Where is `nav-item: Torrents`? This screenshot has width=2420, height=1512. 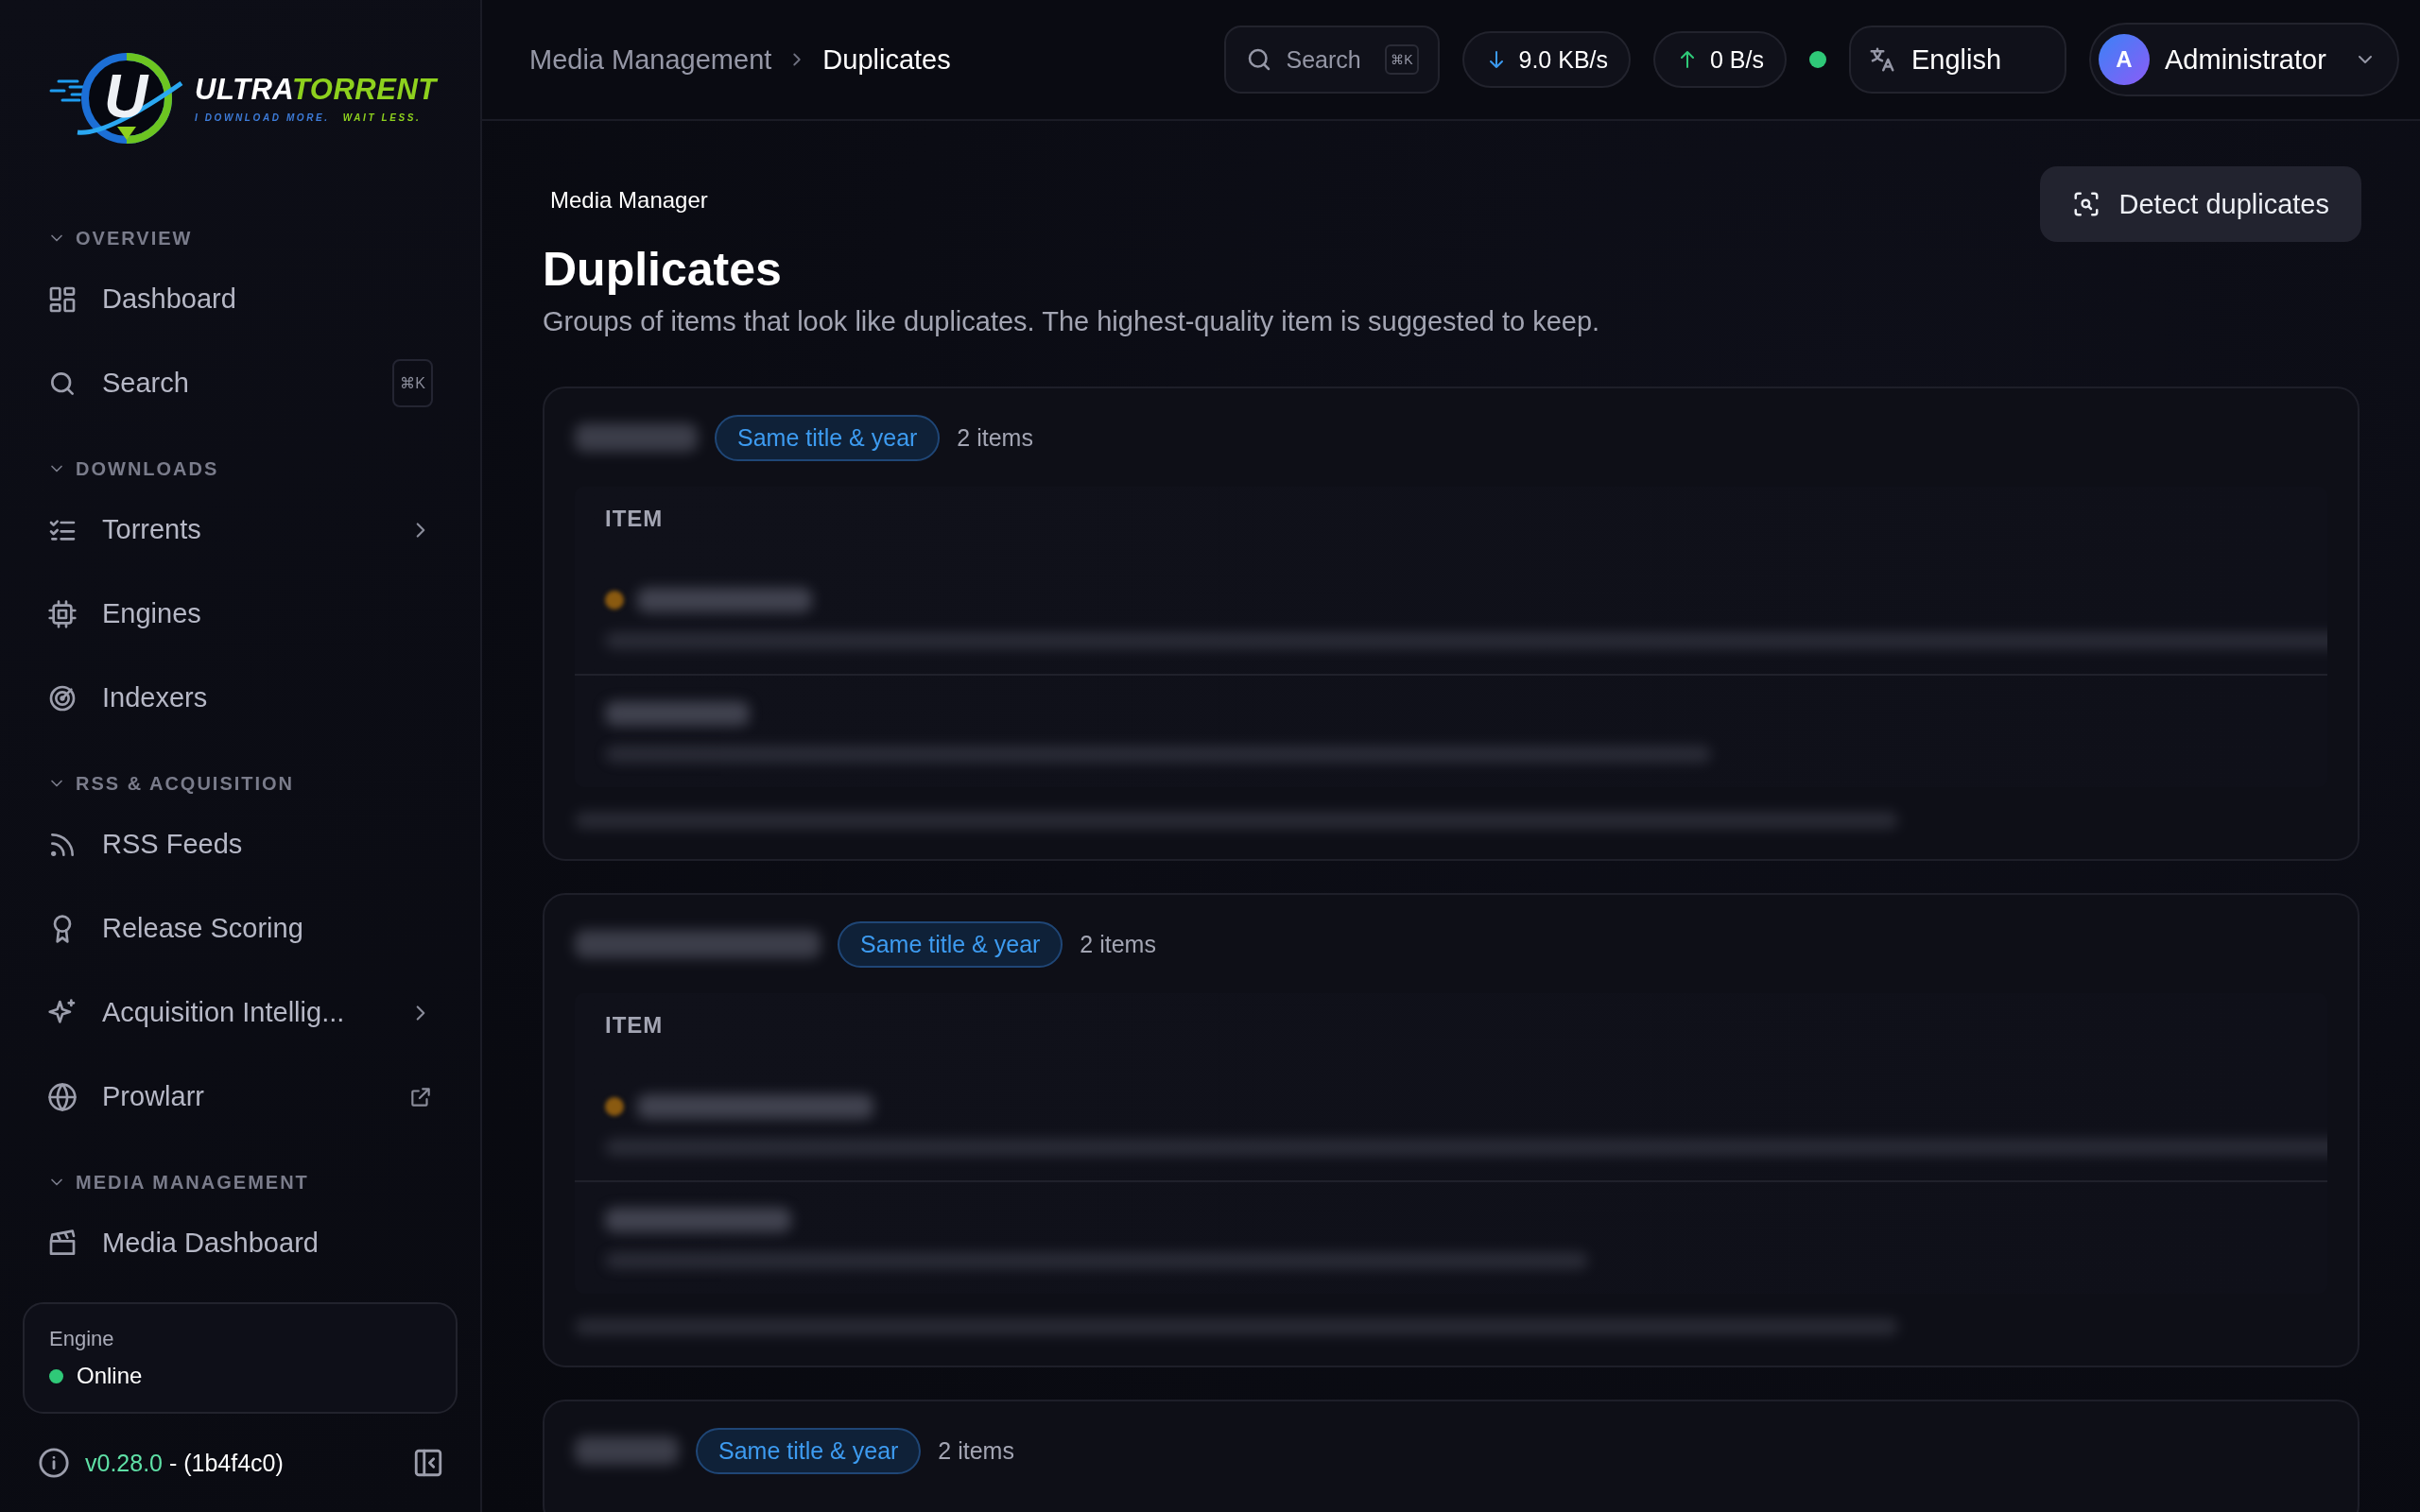 nav-item: Torrents is located at coordinates (239, 530).